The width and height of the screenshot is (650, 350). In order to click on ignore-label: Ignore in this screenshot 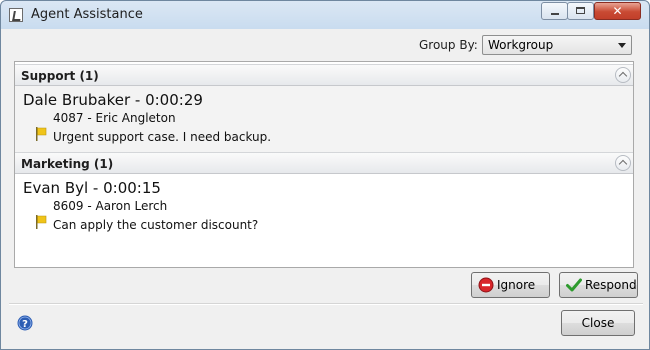, I will do `click(516, 285)`.